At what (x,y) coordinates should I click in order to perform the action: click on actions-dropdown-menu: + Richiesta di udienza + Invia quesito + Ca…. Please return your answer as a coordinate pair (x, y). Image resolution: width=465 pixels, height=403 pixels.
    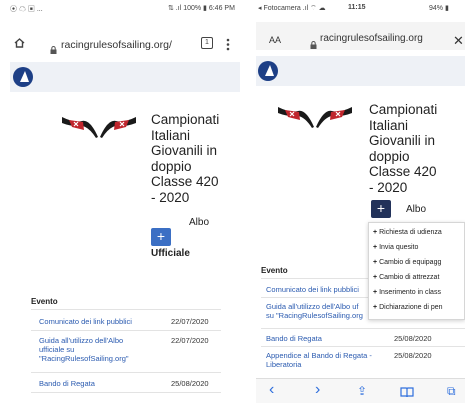
    Looking at the image, I should click on (416, 271).